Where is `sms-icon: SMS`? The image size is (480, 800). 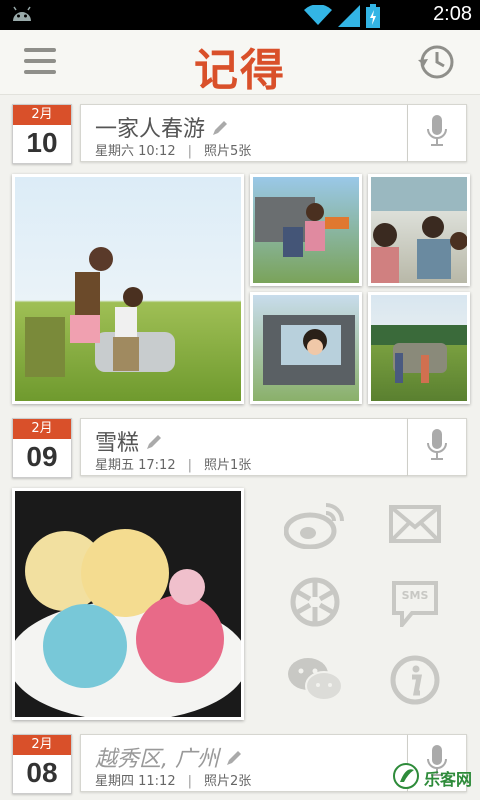
sms-icon: SMS is located at coordinates (415, 604).